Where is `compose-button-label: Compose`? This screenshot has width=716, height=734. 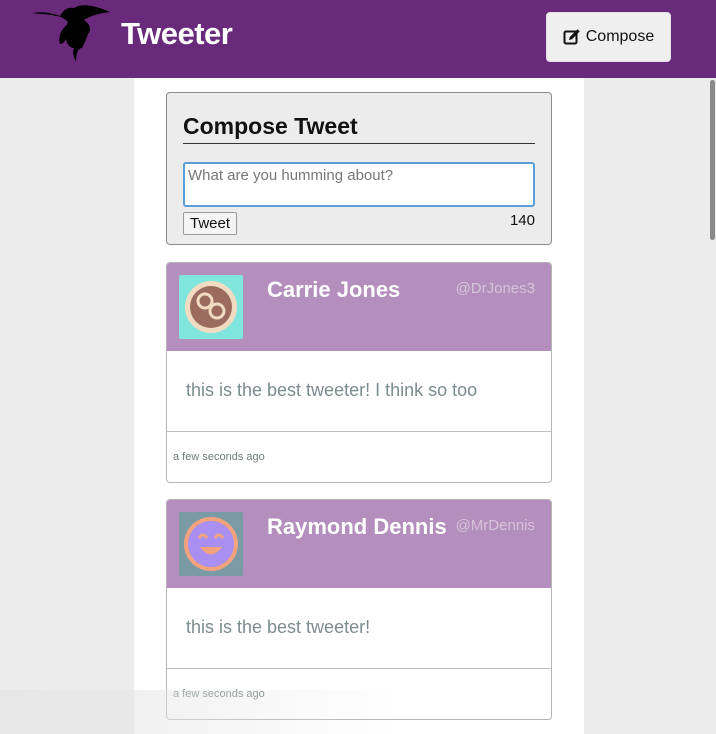
compose-button-label: Compose is located at coordinates (620, 36).